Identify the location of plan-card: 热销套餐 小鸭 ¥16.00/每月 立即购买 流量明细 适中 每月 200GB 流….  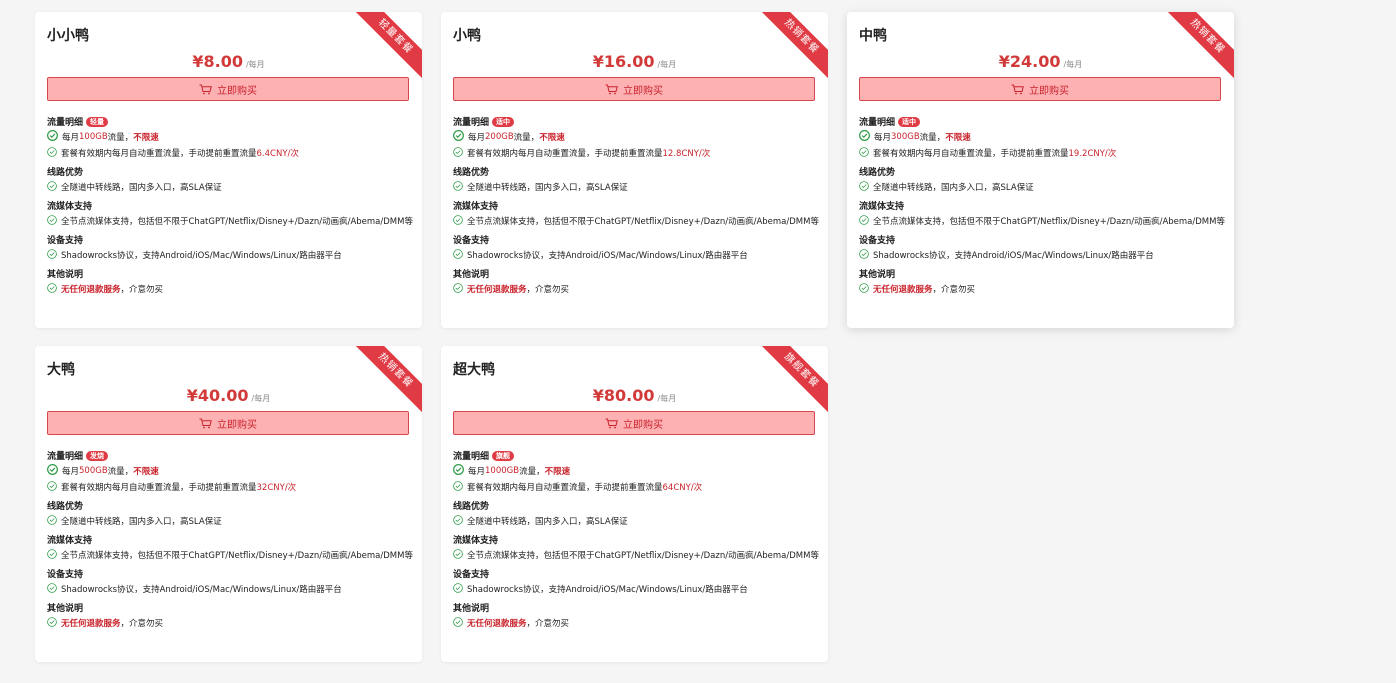
(634, 170).